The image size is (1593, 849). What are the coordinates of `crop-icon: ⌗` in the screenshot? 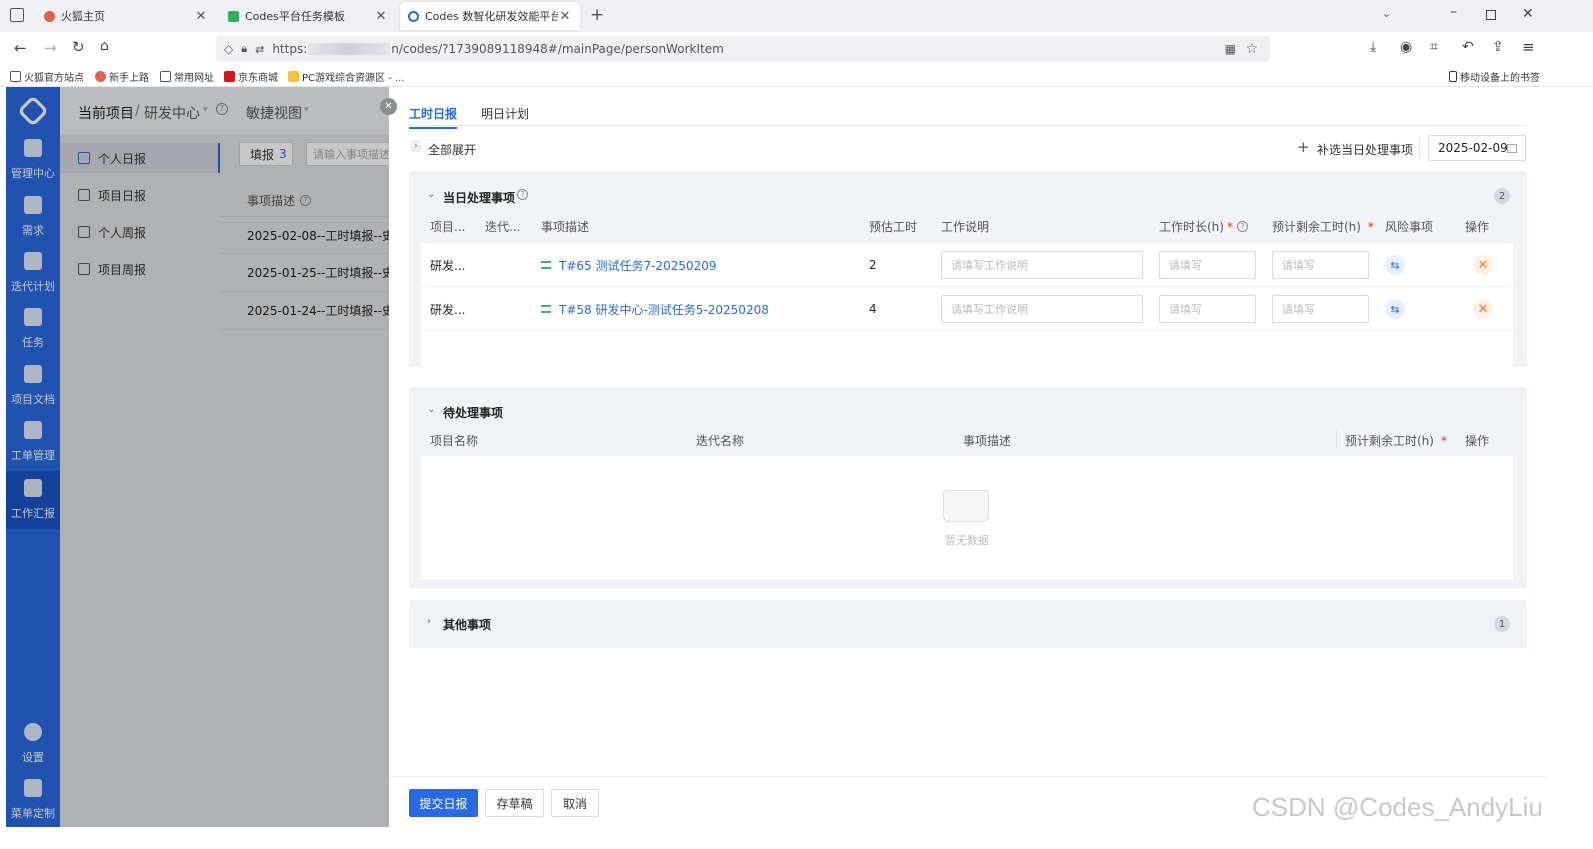 It's located at (1434, 47).